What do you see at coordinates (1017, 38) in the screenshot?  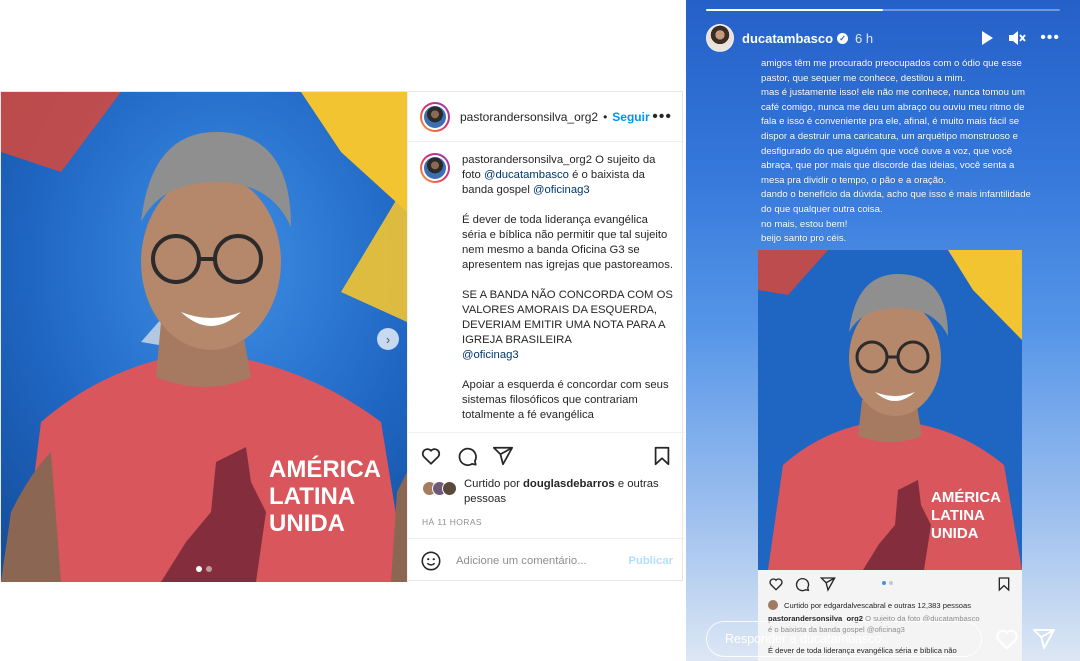 I see `mute-icon` at bounding box center [1017, 38].